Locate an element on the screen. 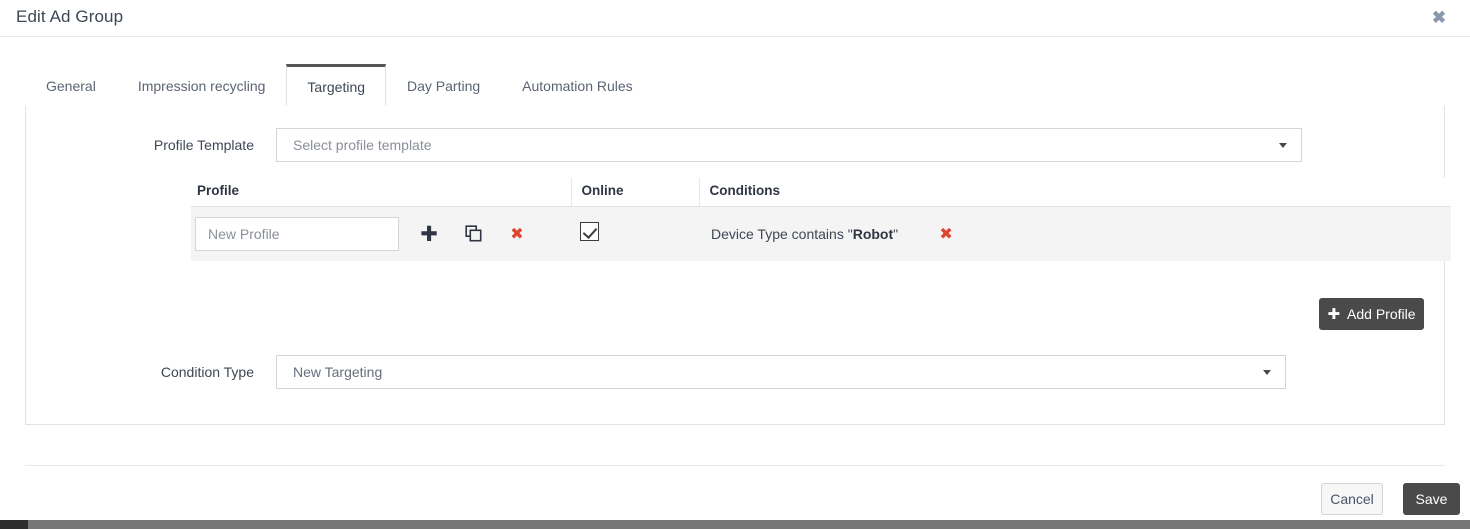  table-header-row: Profile Online Conditions is located at coordinates (821, 192).